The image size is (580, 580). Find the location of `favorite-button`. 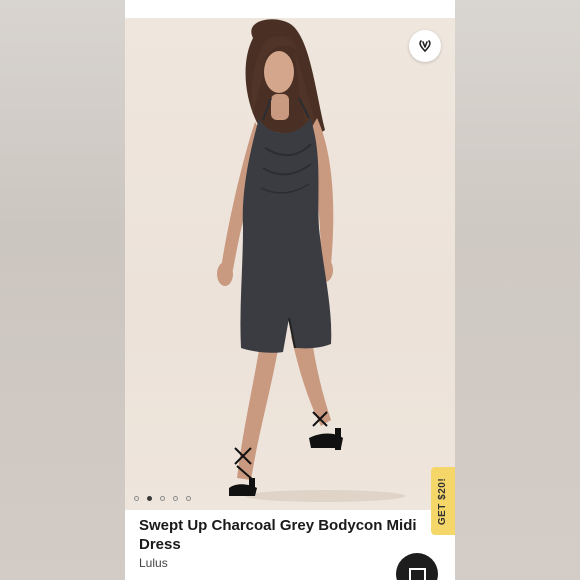

favorite-button is located at coordinates (425, 46).